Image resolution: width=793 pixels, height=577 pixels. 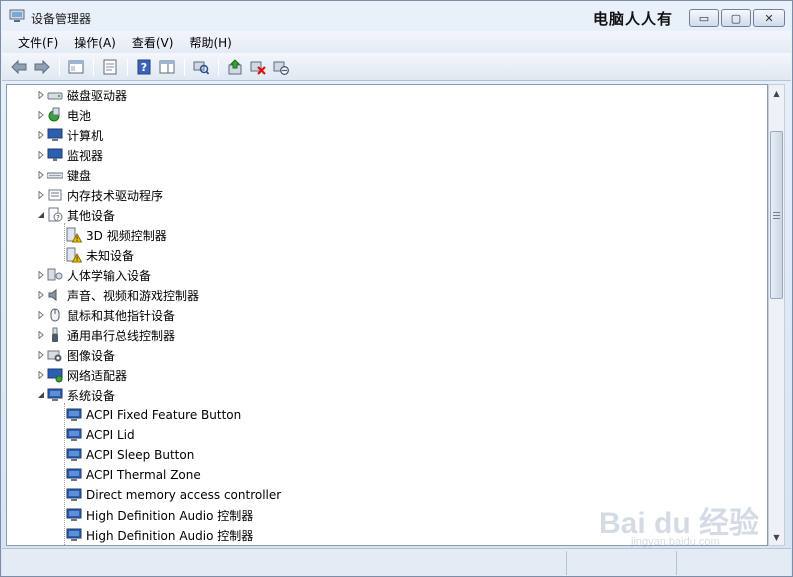 What do you see at coordinates (55, 335) in the screenshot?
I see `usb-icon` at bounding box center [55, 335].